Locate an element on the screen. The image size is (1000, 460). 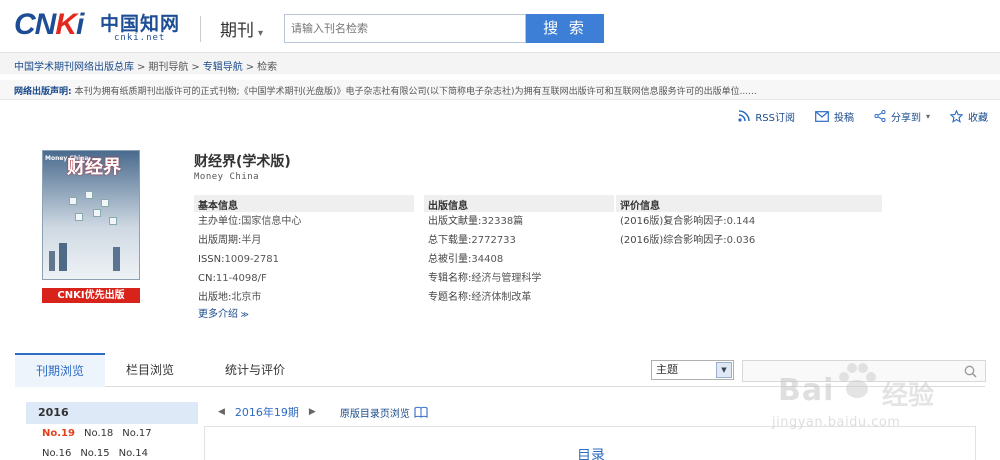
info-row: (2016版)复合影响因子:0.144 is located at coordinates (749, 221).